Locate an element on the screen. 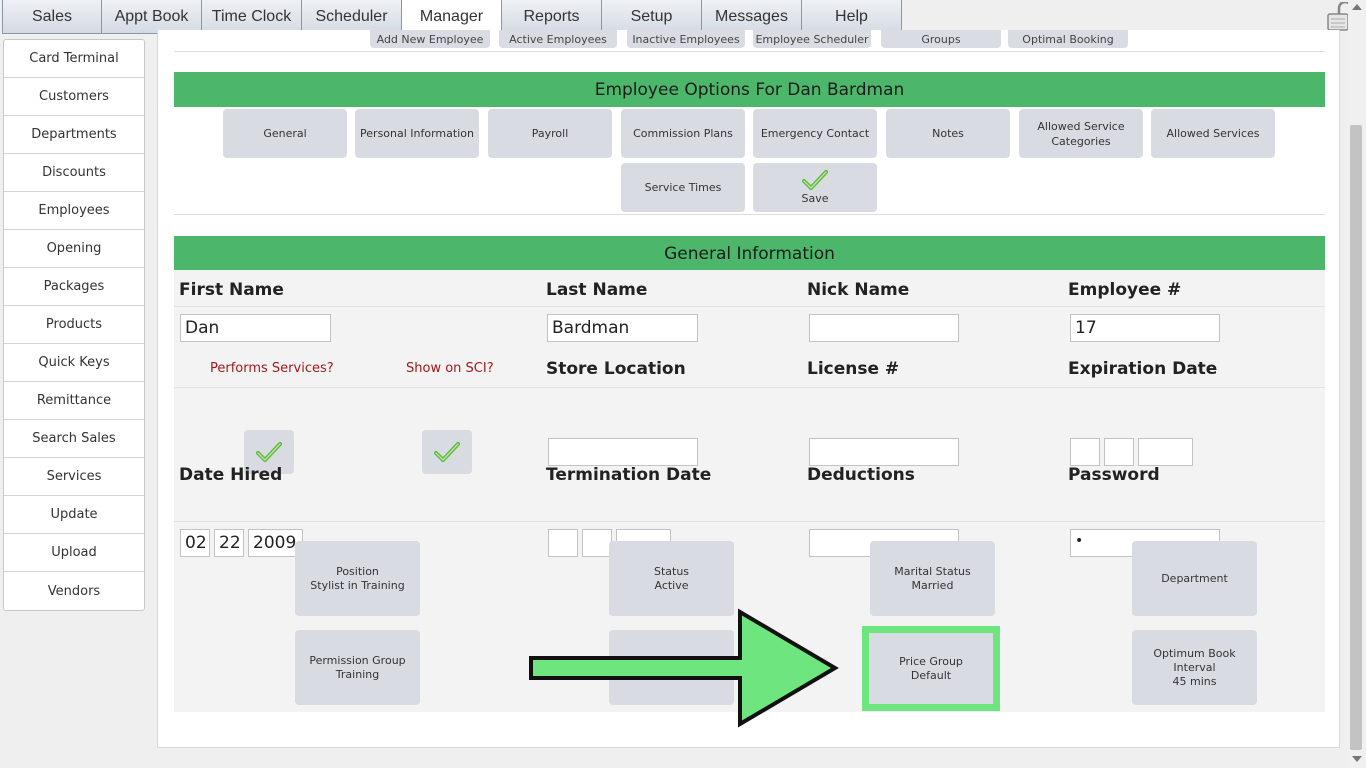  sidebar-item-quick-keys: Quick Keys is located at coordinates (74, 363).